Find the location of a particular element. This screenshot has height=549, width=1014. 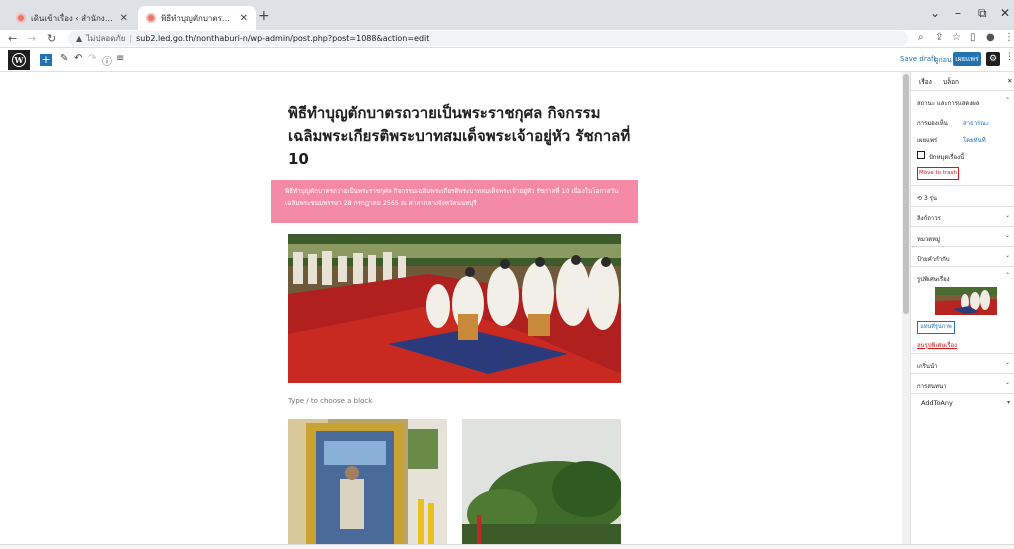

pencil-tools-icon: ✎ is located at coordinates (64, 58).